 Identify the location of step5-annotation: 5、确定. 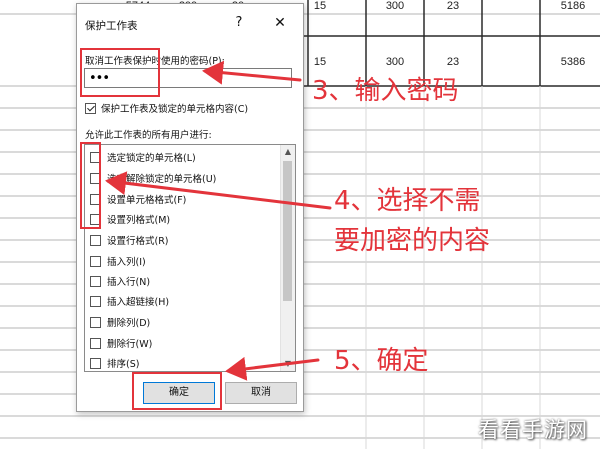
(381, 361).